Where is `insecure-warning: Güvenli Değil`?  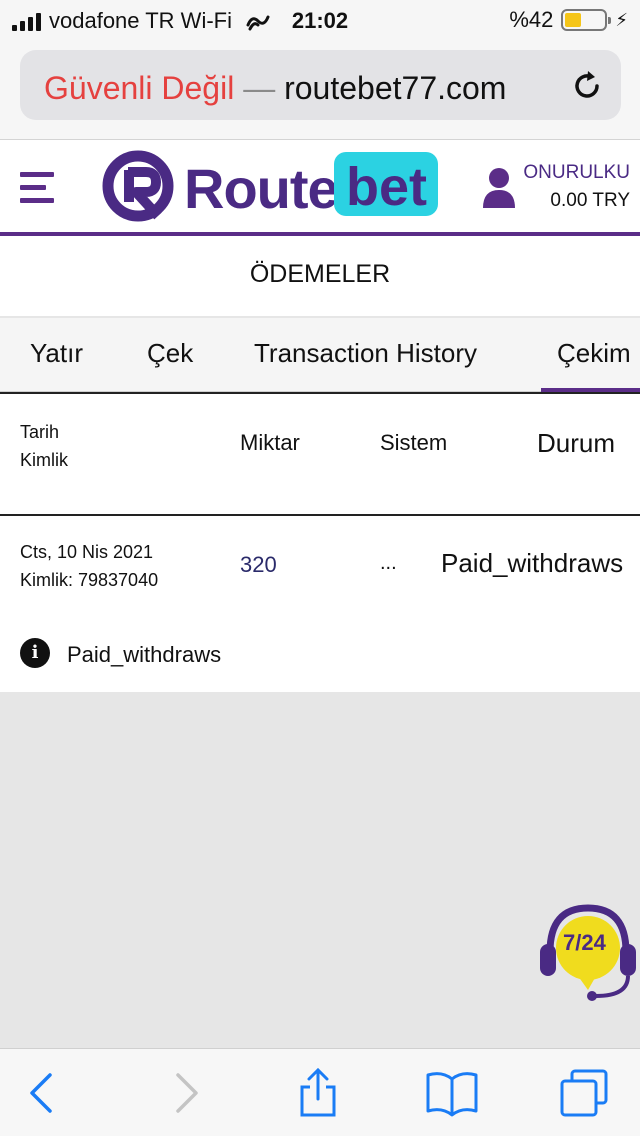 insecure-warning: Güvenli Değil is located at coordinates (139, 88).